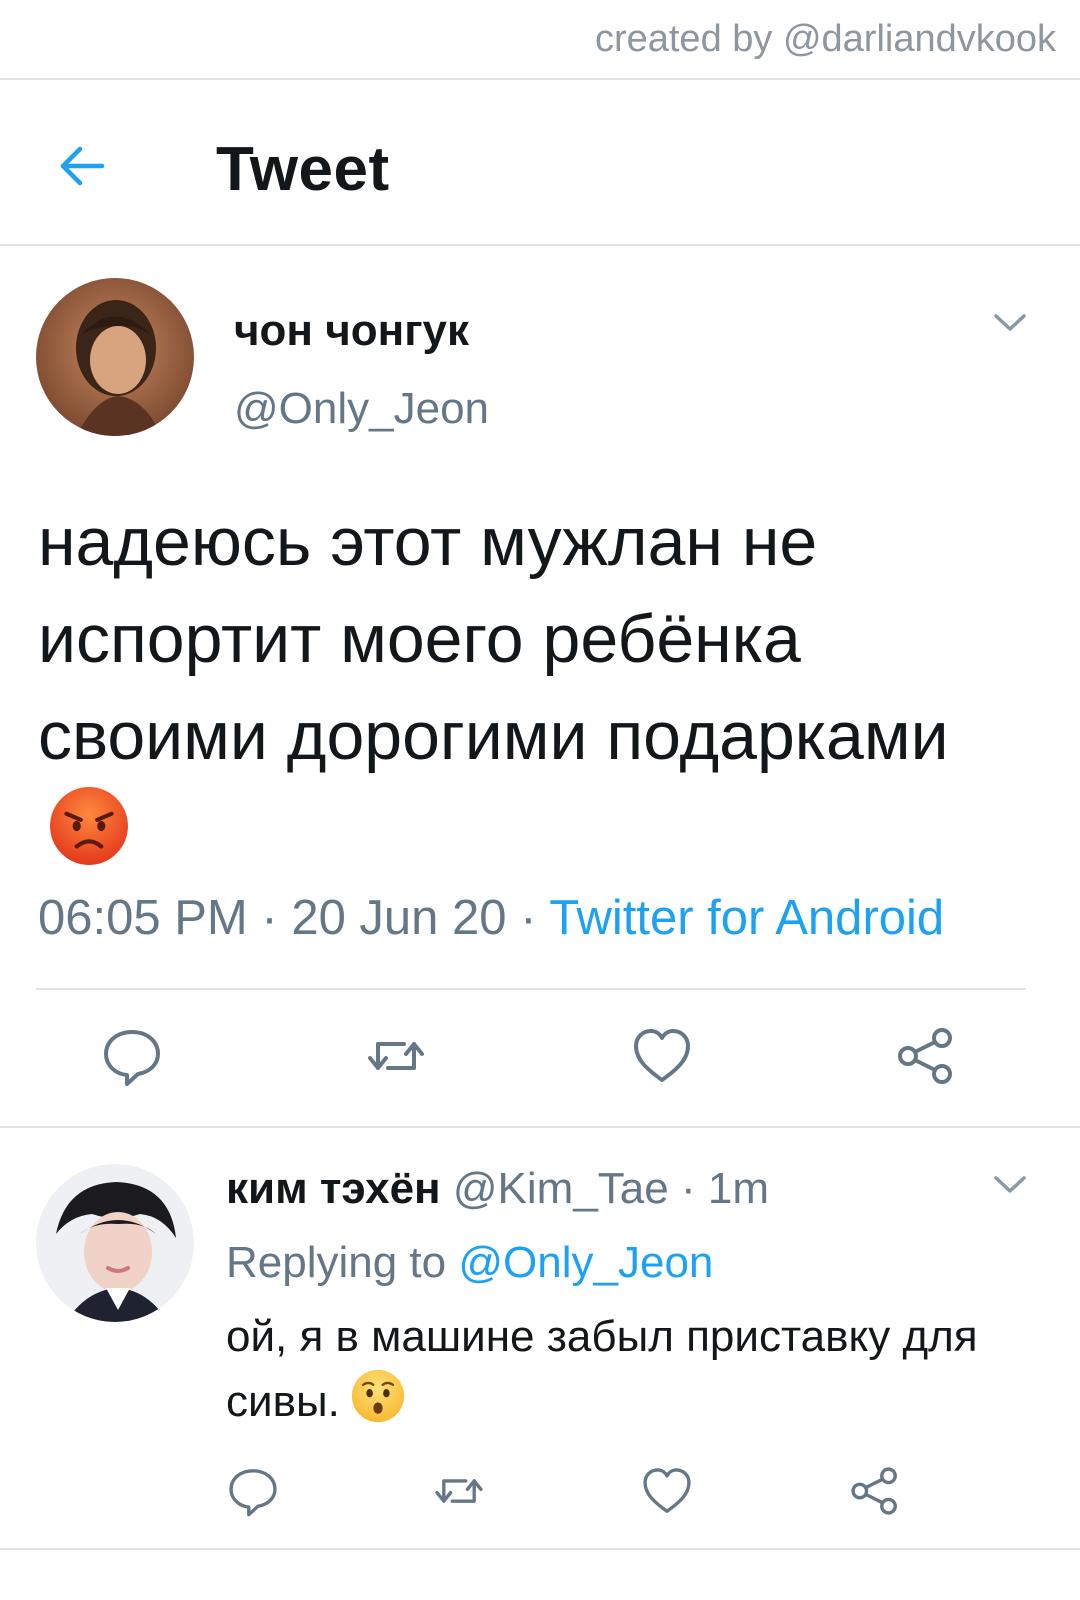  What do you see at coordinates (378, 1404) in the screenshot?
I see `hushed-face-emoji` at bounding box center [378, 1404].